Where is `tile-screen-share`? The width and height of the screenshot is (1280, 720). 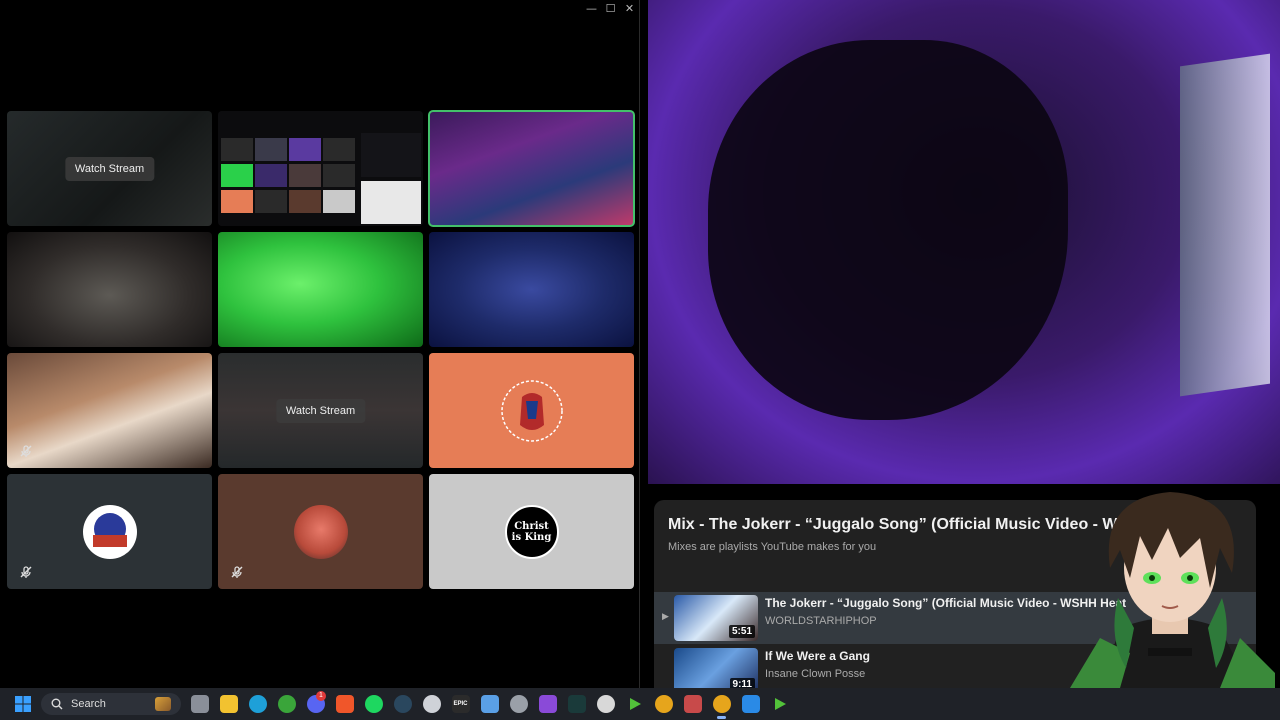
tile-screen-share is located at coordinates (320, 168).